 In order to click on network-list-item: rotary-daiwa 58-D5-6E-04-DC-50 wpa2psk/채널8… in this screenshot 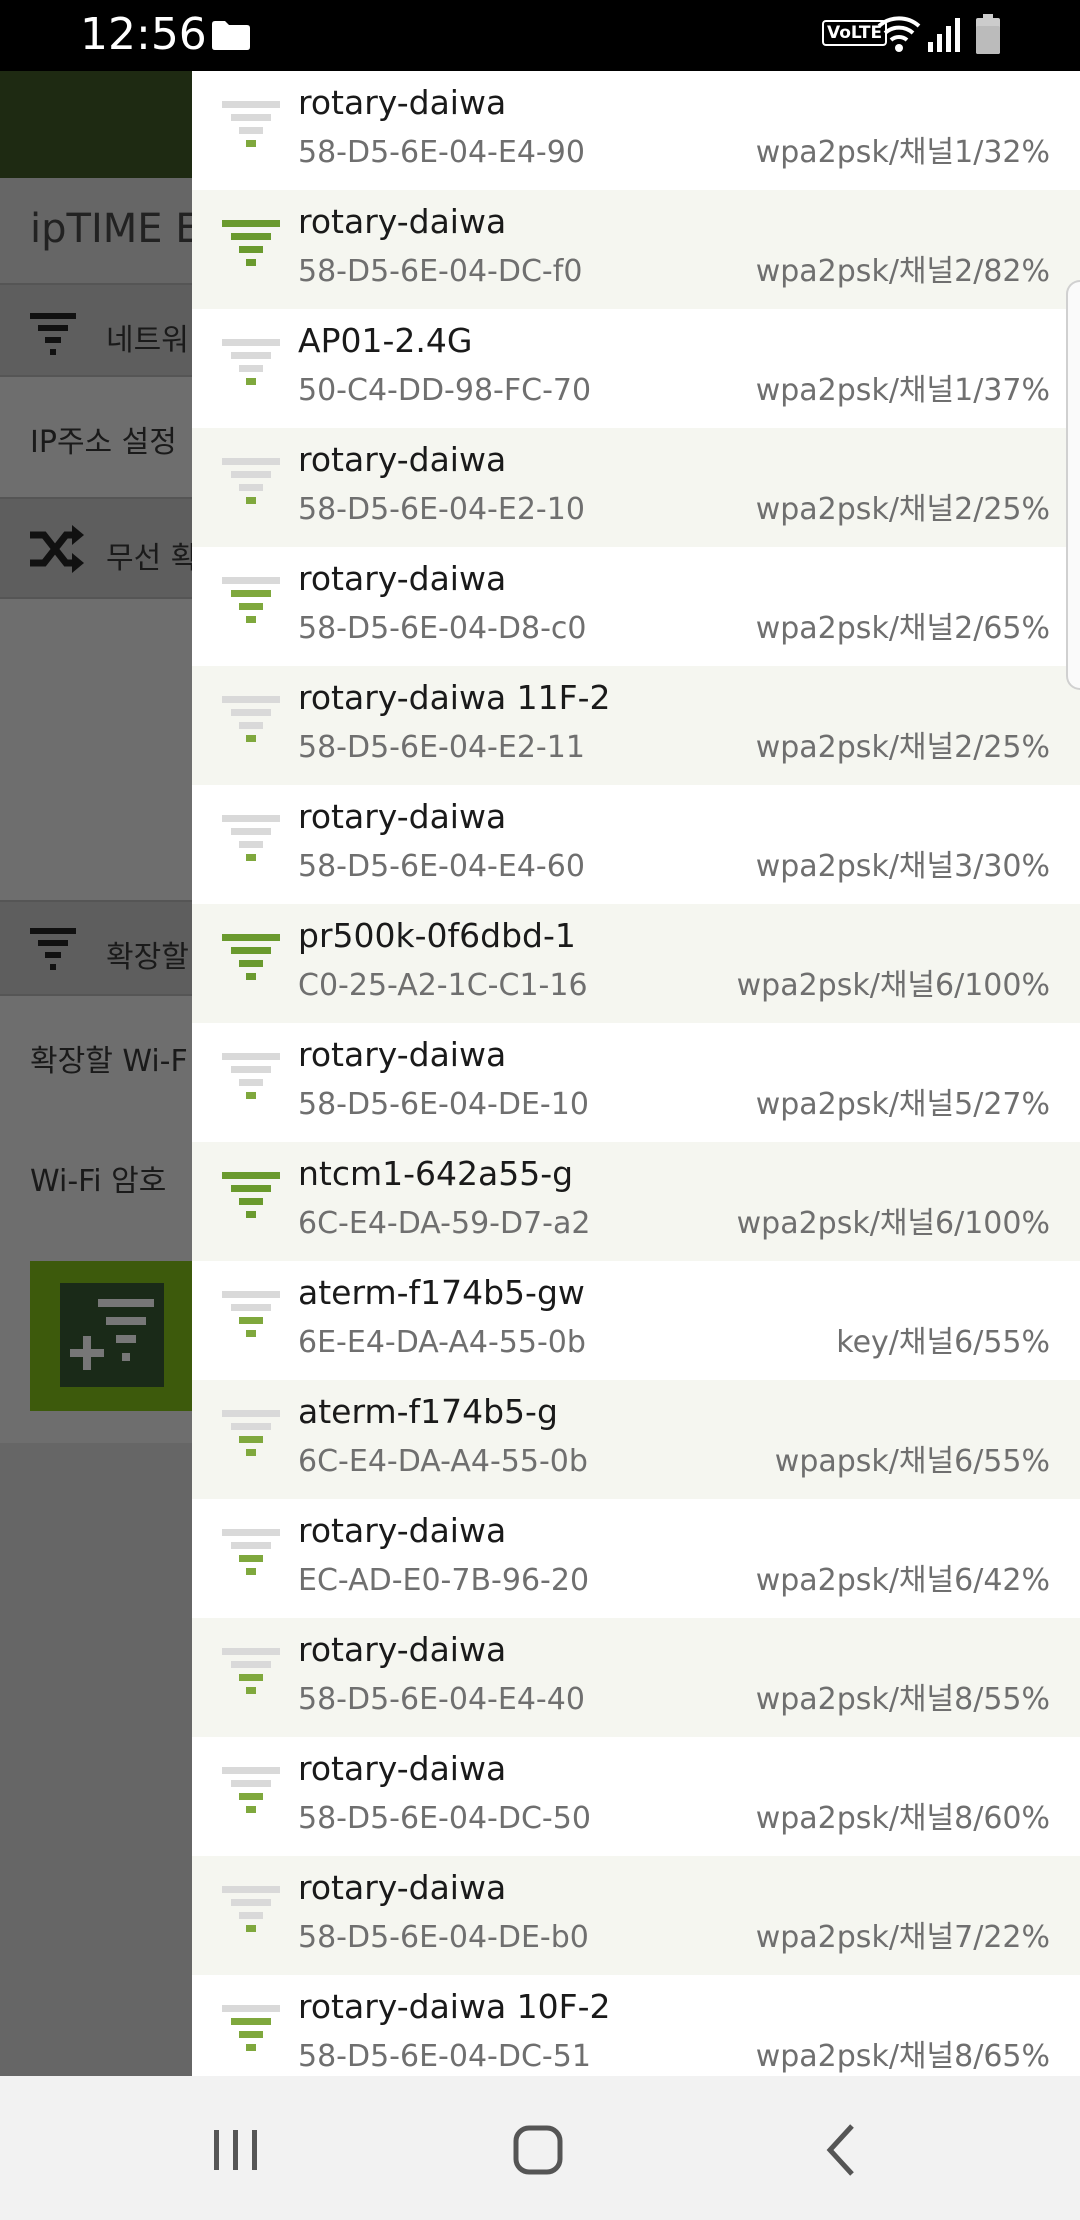, I will do `click(636, 1796)`.